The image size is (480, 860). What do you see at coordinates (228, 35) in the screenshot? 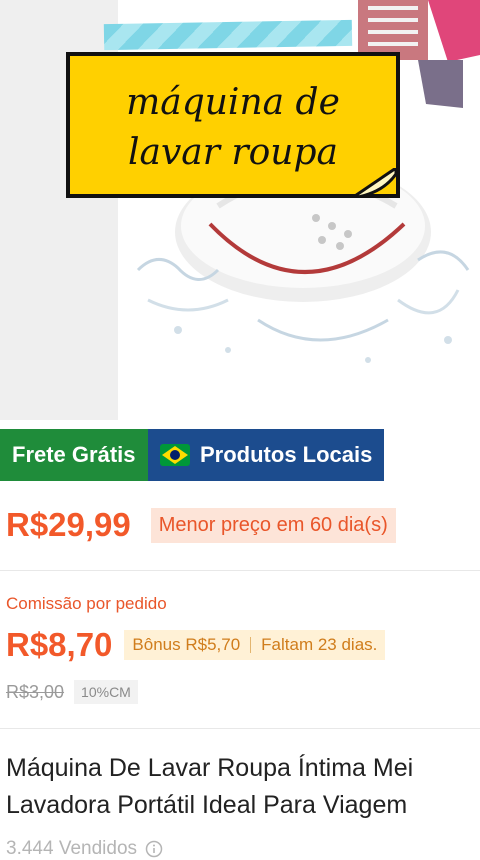
I see `tape-decoration` at bounding box center [228, 35].